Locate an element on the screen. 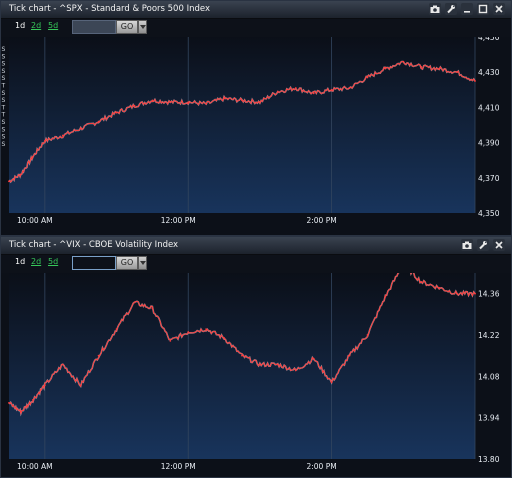  y-tick-label: 13.80 is located at coordinates (489, 459).